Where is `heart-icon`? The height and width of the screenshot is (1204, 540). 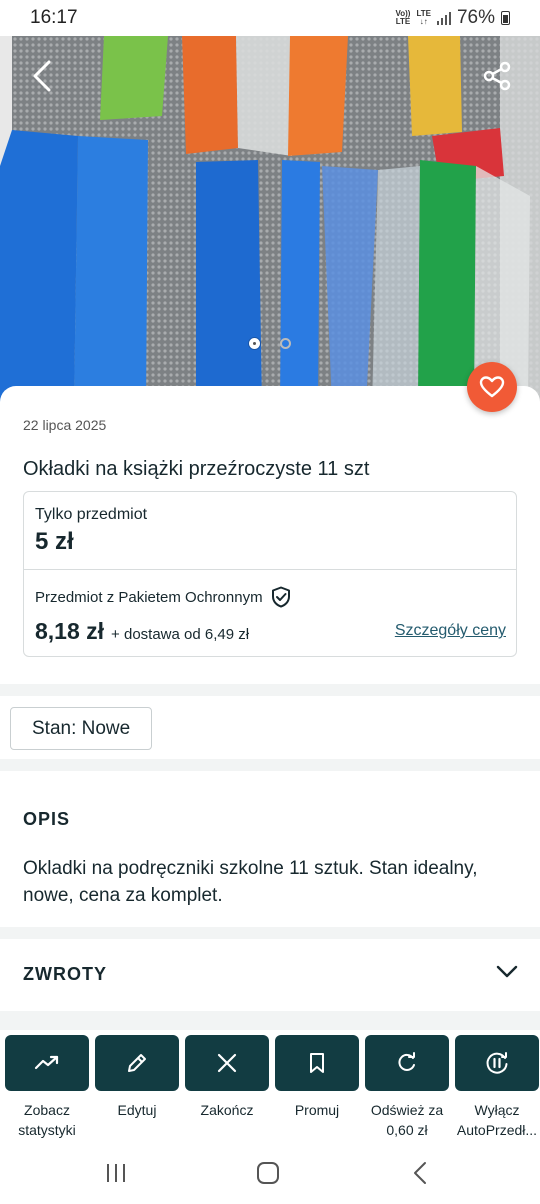
heart-icon is located at coordinates (492, 387).